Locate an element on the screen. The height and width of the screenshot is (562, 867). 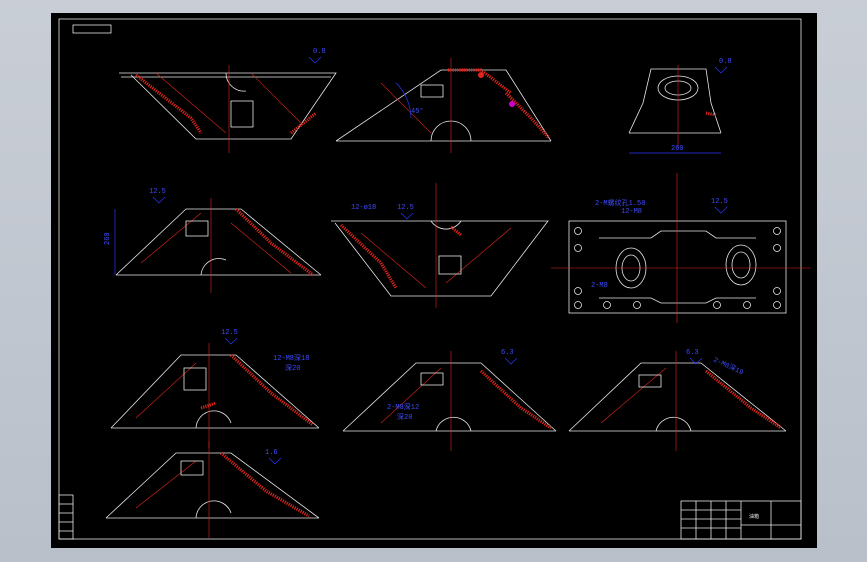
view-3-dim: 260 is located at coordinates (677, 149).